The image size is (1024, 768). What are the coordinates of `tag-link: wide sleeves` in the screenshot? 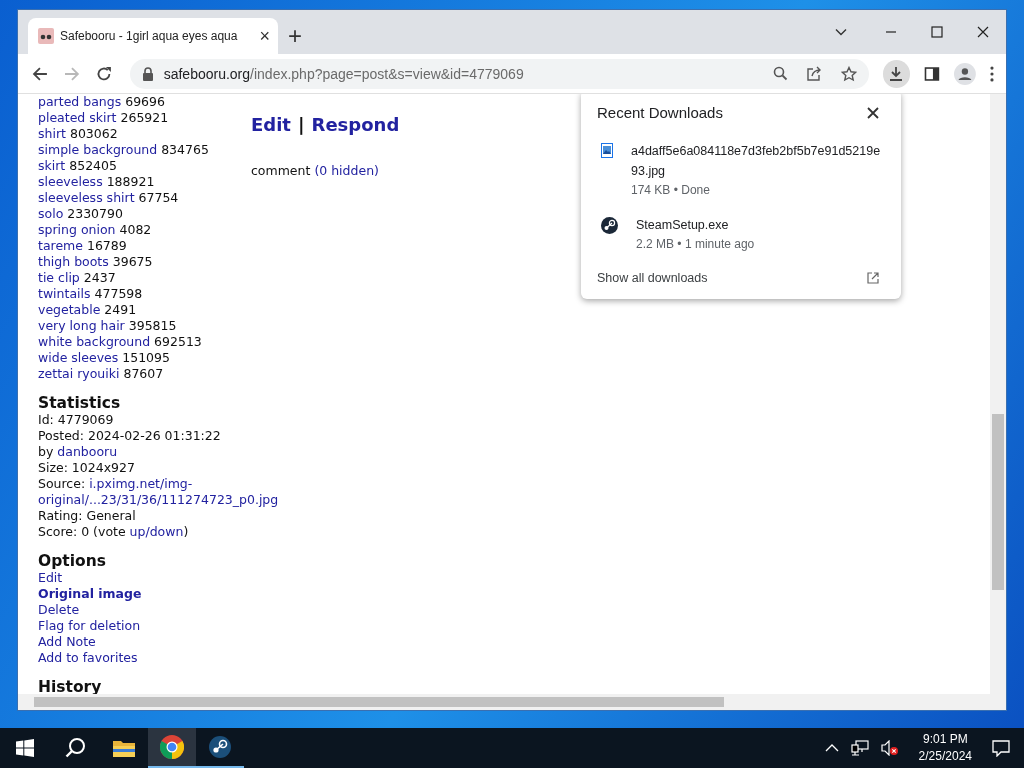 It's located at (78, 357).